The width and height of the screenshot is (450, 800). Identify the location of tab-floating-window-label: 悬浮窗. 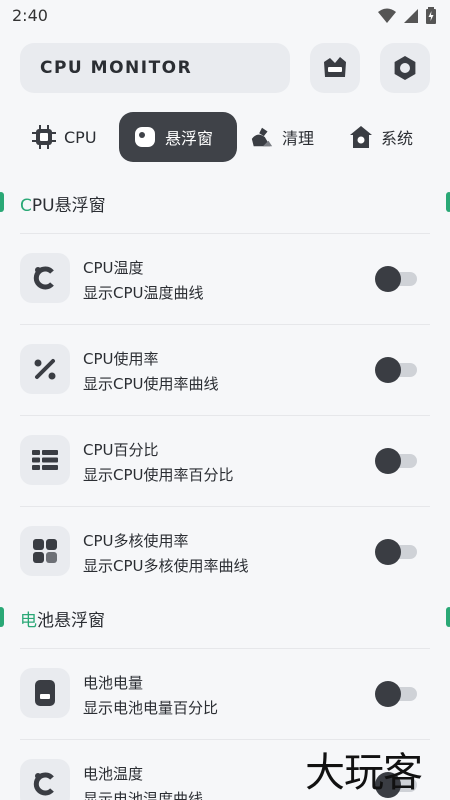
(189, 138).